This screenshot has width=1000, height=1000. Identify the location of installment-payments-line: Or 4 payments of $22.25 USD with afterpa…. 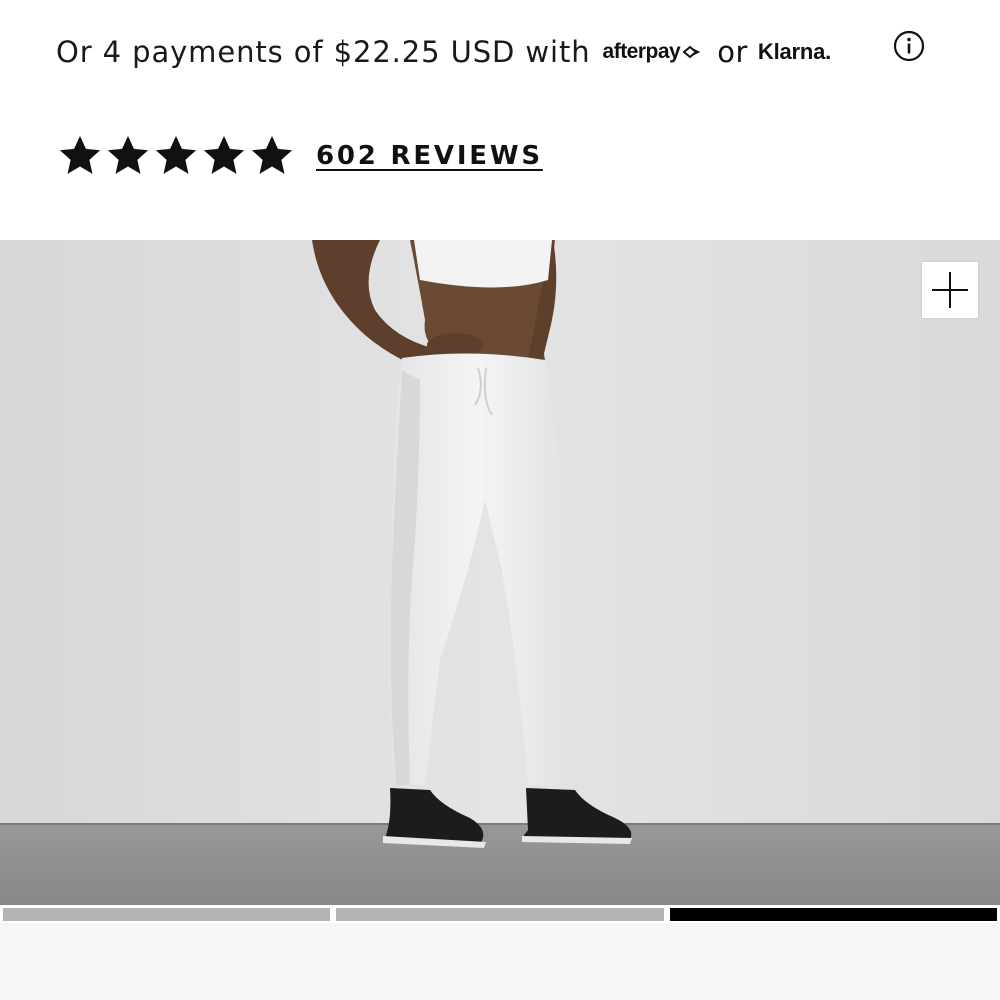
(443, 52).